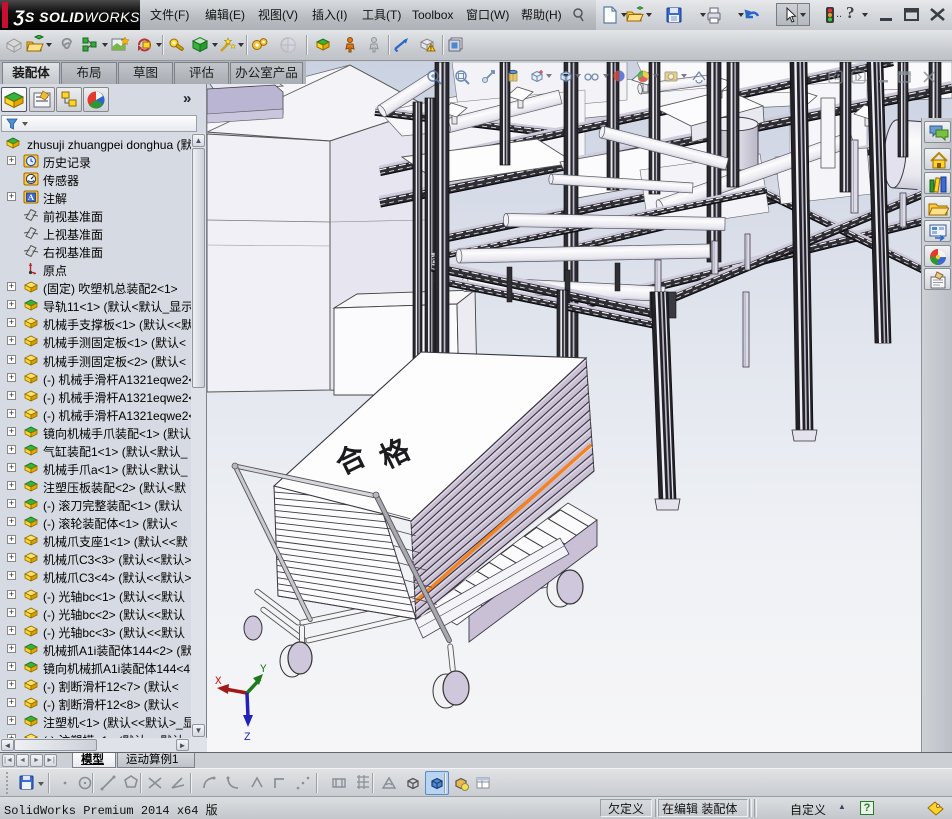  Describe the element at coordinates (31, 197) in the screenshot. I see `svg-text: A` at that location.